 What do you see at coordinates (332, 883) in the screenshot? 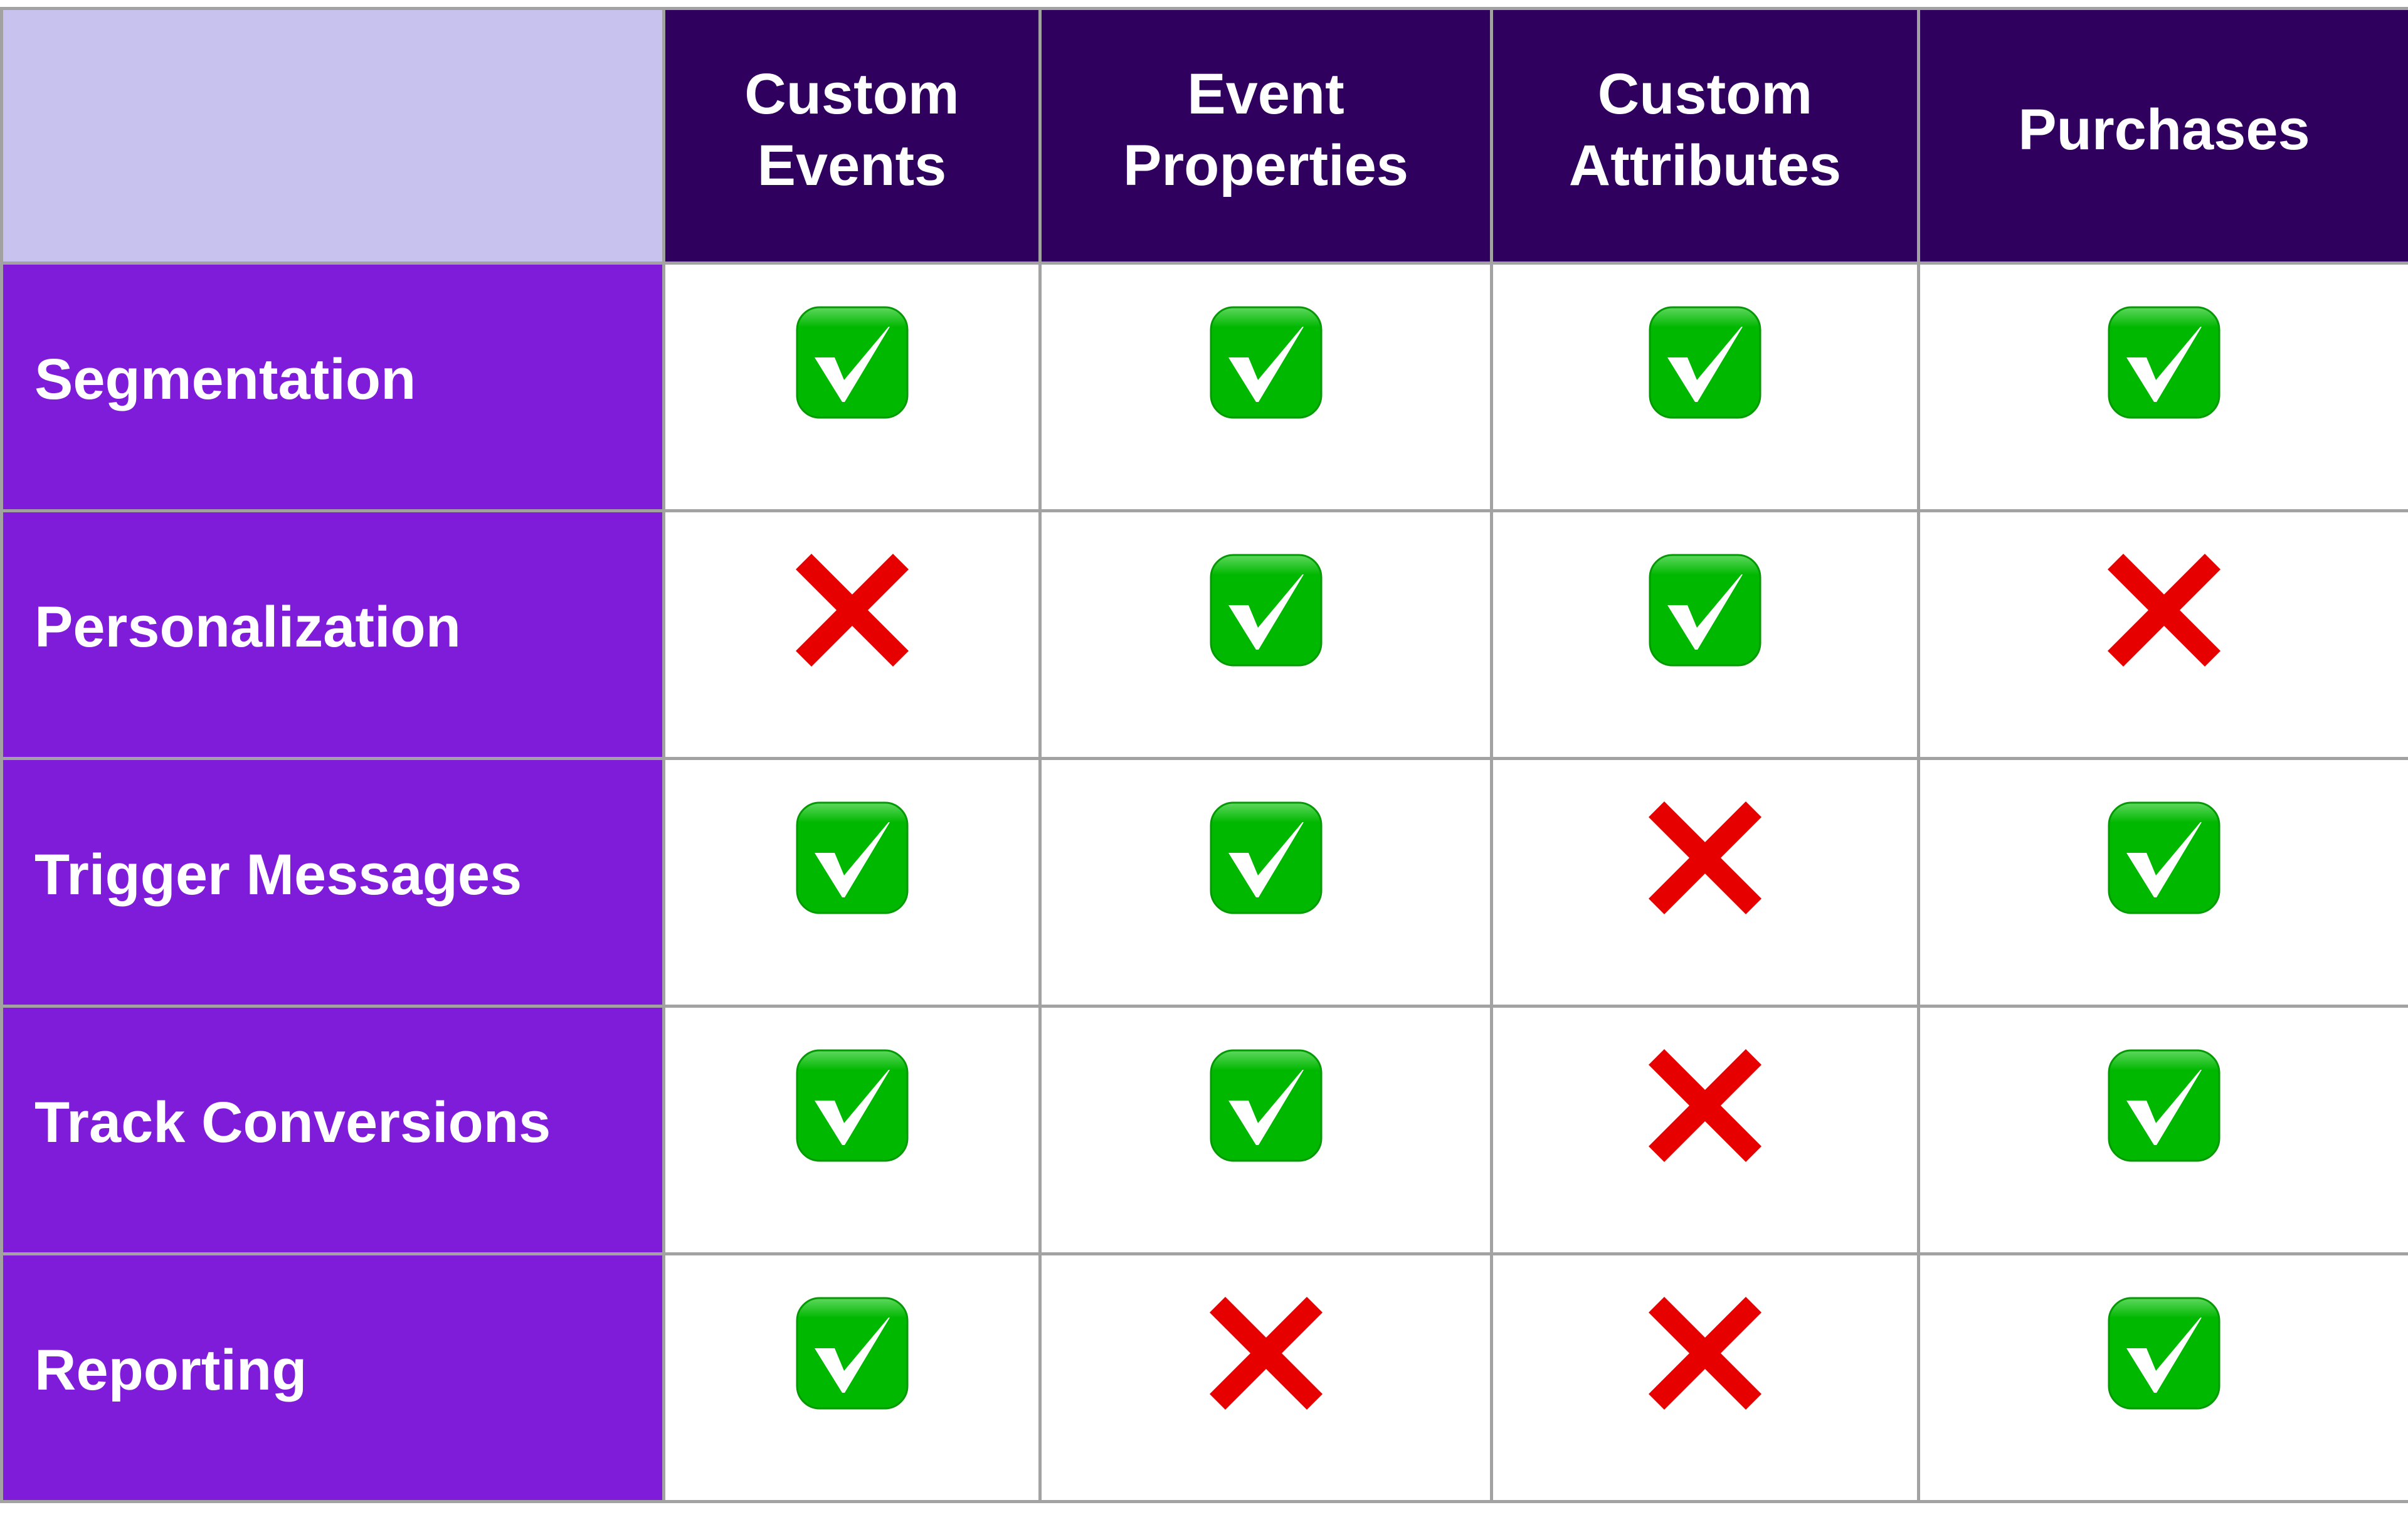
I see `row-header-trigger-messages: Trigger Messages` at bounding box center [332, 883].